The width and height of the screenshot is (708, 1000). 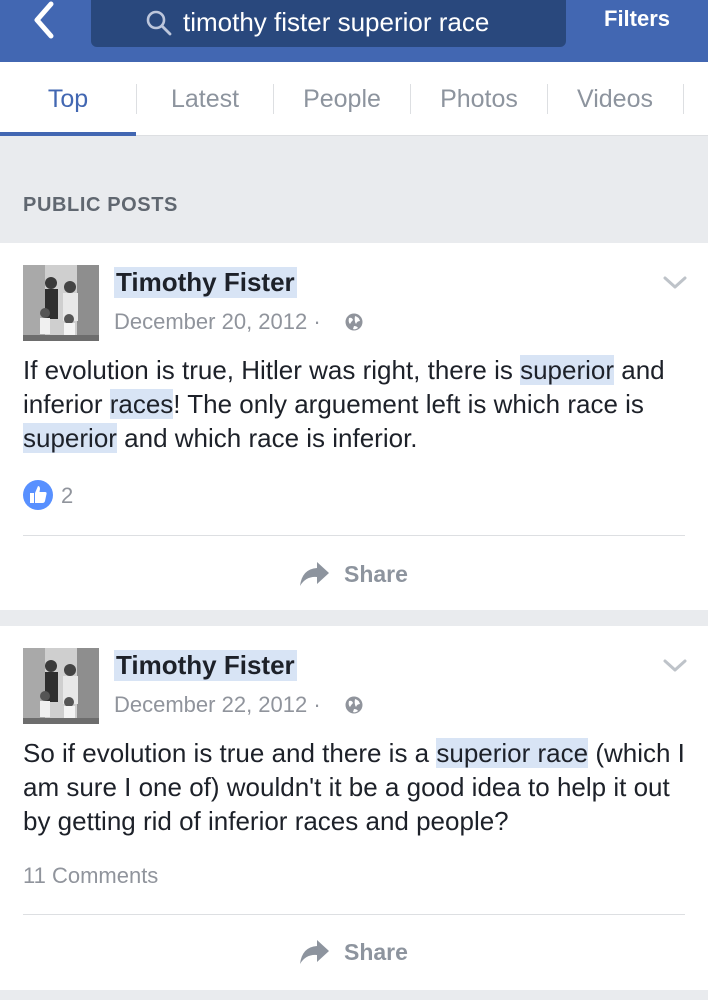 What do you see at coordinates (512, 753) in the screenshot?
I see `search-term-highlight: superior race` at bounding box center [512, 753].